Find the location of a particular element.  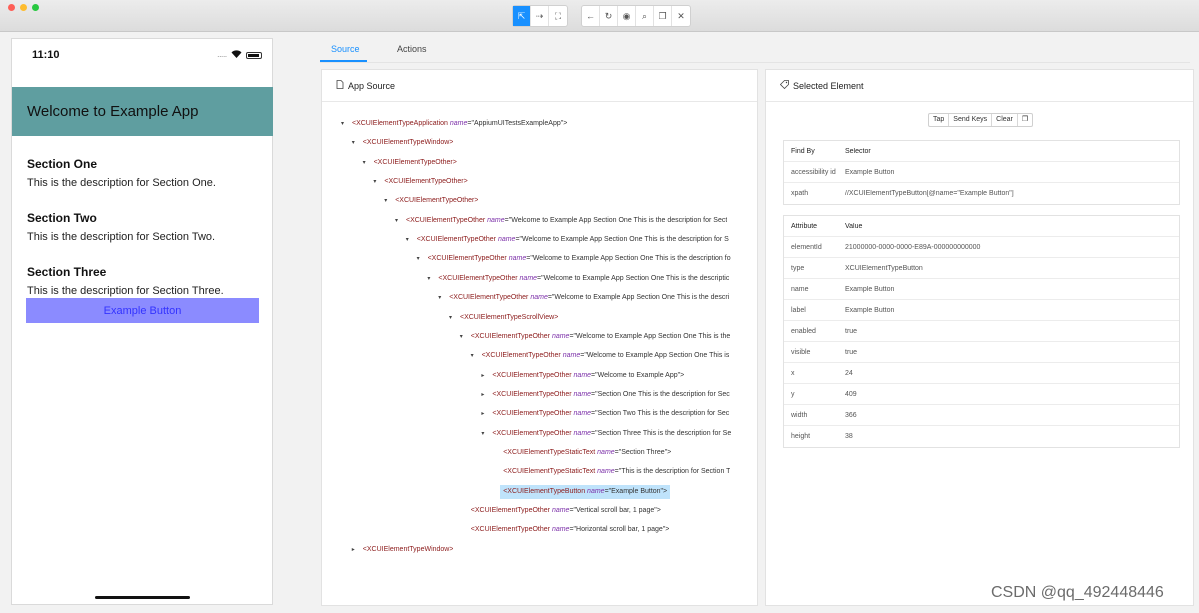

section-two-title: Section Two is located at coordinates (62, 218).